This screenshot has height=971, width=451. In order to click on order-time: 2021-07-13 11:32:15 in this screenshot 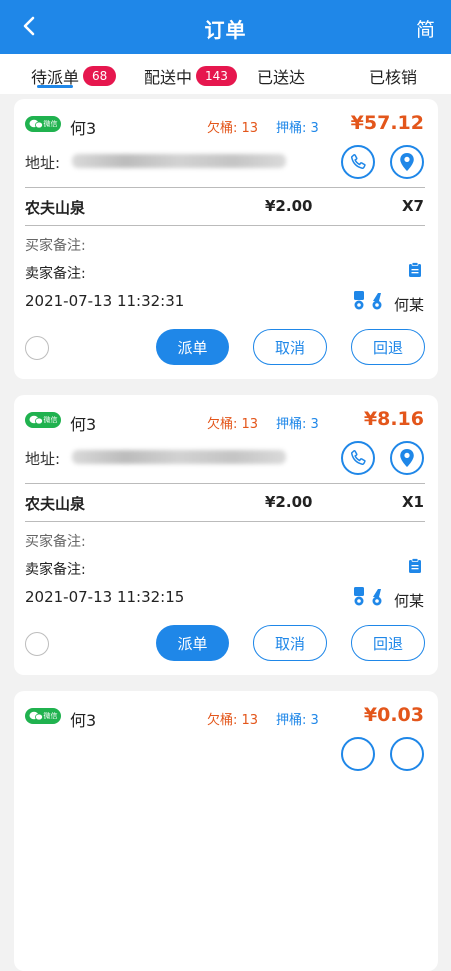, I will do `click(105, 597)`.